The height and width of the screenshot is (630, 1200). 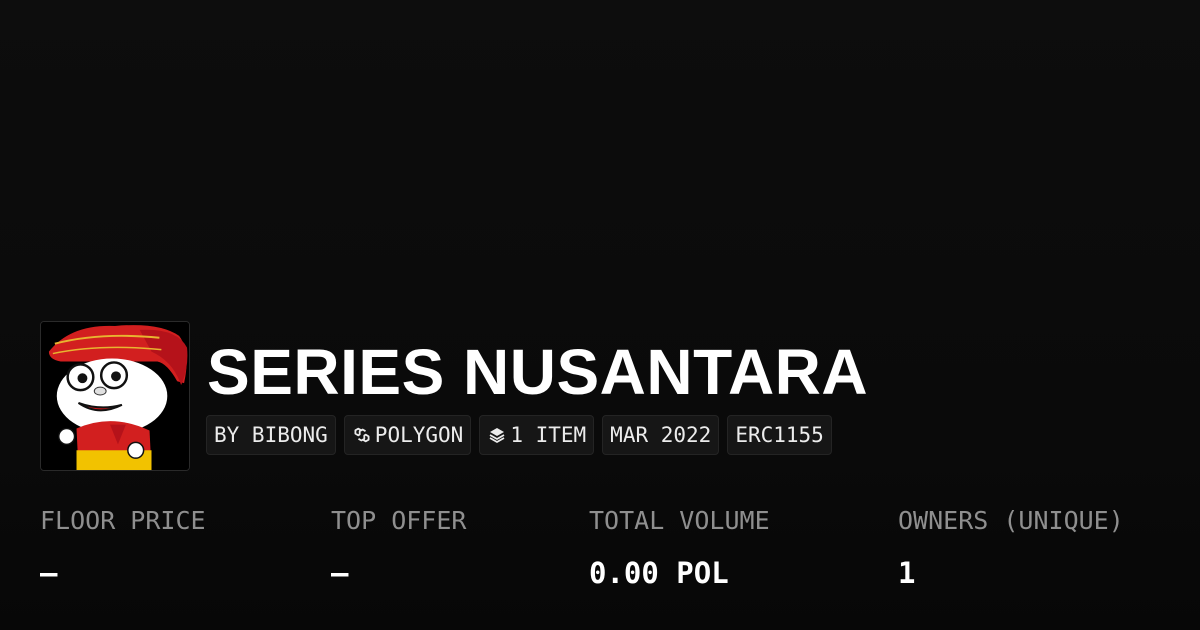 I want to click on creator-chip: BY BIBONG, so click(x=271, y=435).